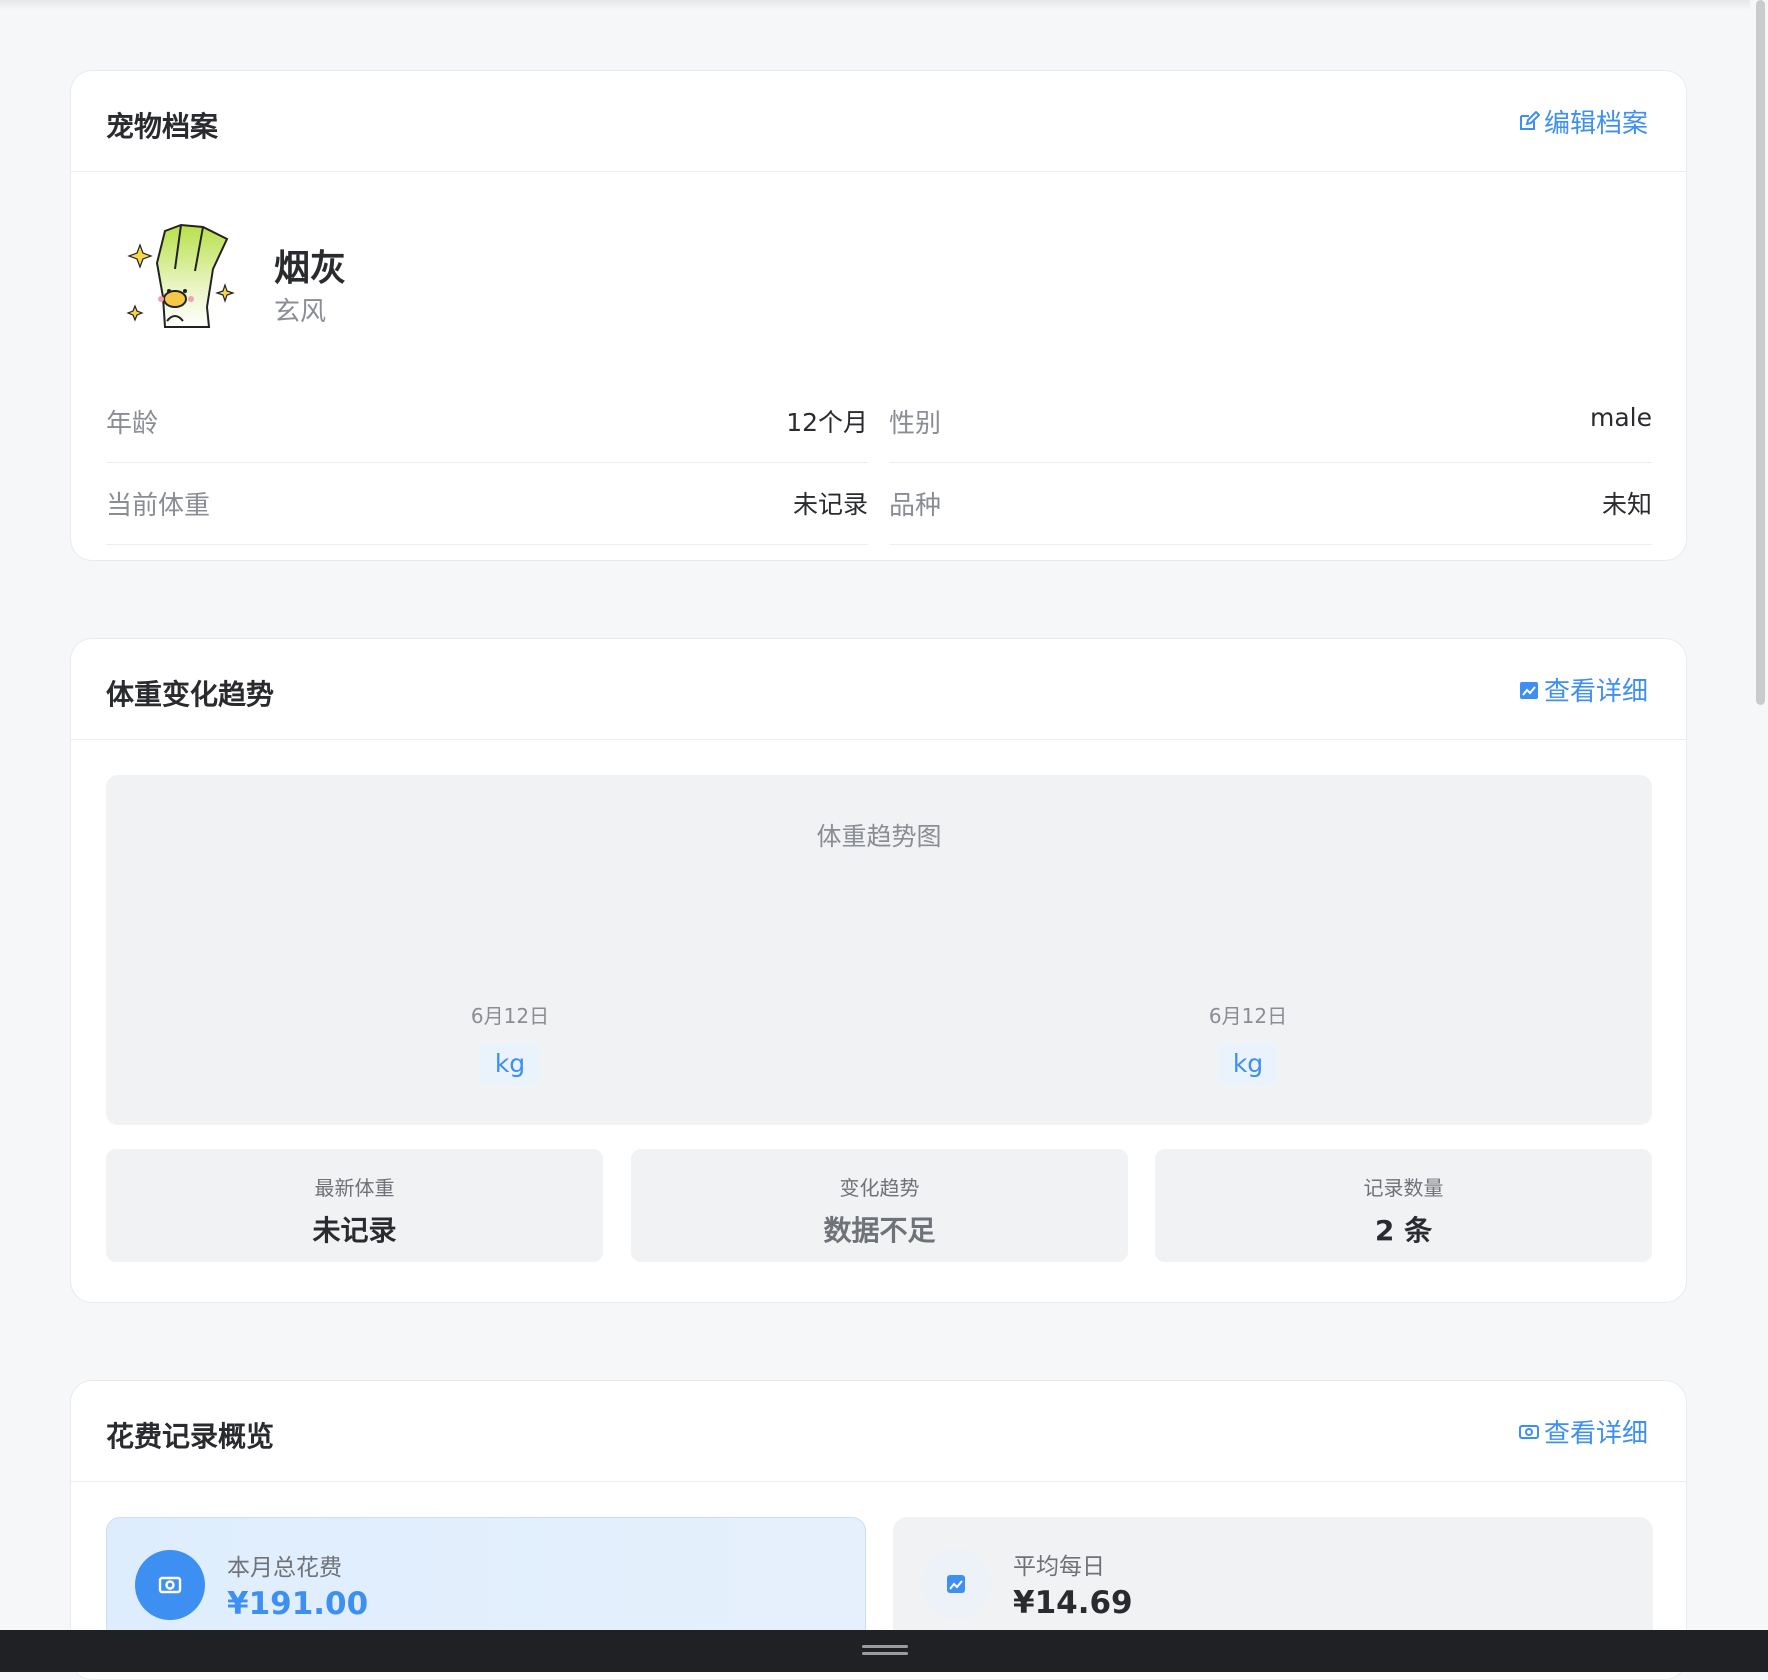 The height and width of the screenshot is (1680, 1768). I want to click on pet-avatar, so click(180, 275).